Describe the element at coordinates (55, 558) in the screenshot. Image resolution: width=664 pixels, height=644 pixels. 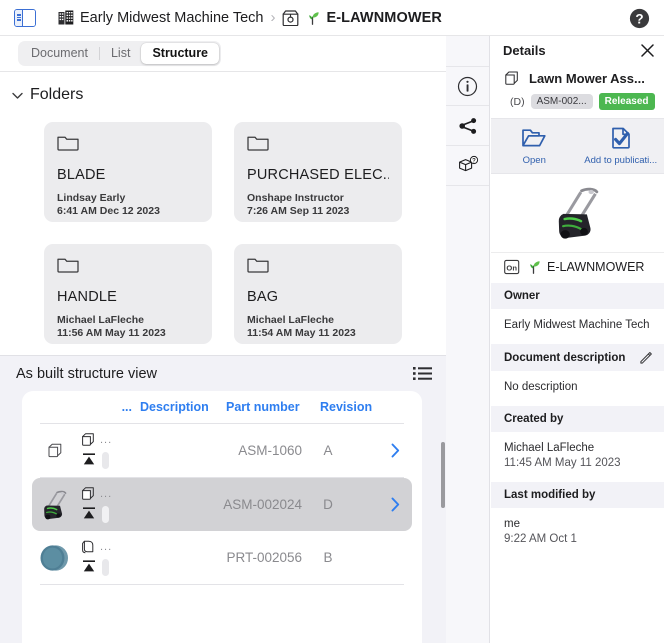
I see `blue-disc-thumbnail` at that location.